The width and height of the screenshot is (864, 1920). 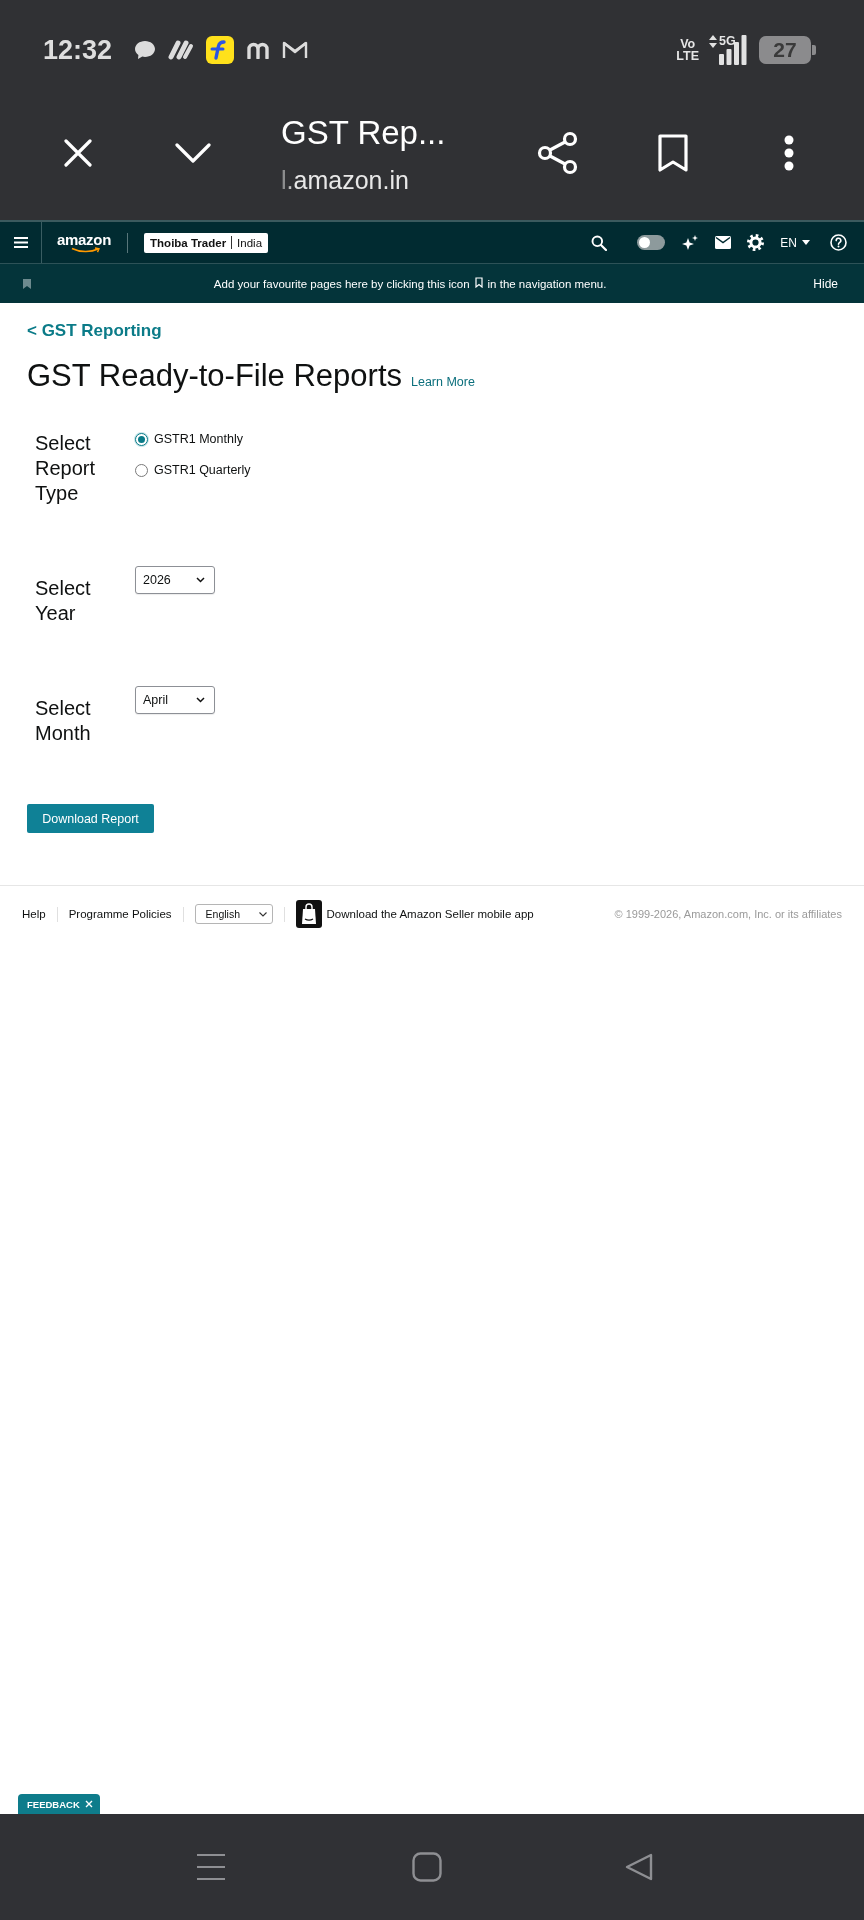 What do you see at coordinates (86, 249) in the screenshot?
I see `smile-arrow-icon` at bounding box center [86, 249].